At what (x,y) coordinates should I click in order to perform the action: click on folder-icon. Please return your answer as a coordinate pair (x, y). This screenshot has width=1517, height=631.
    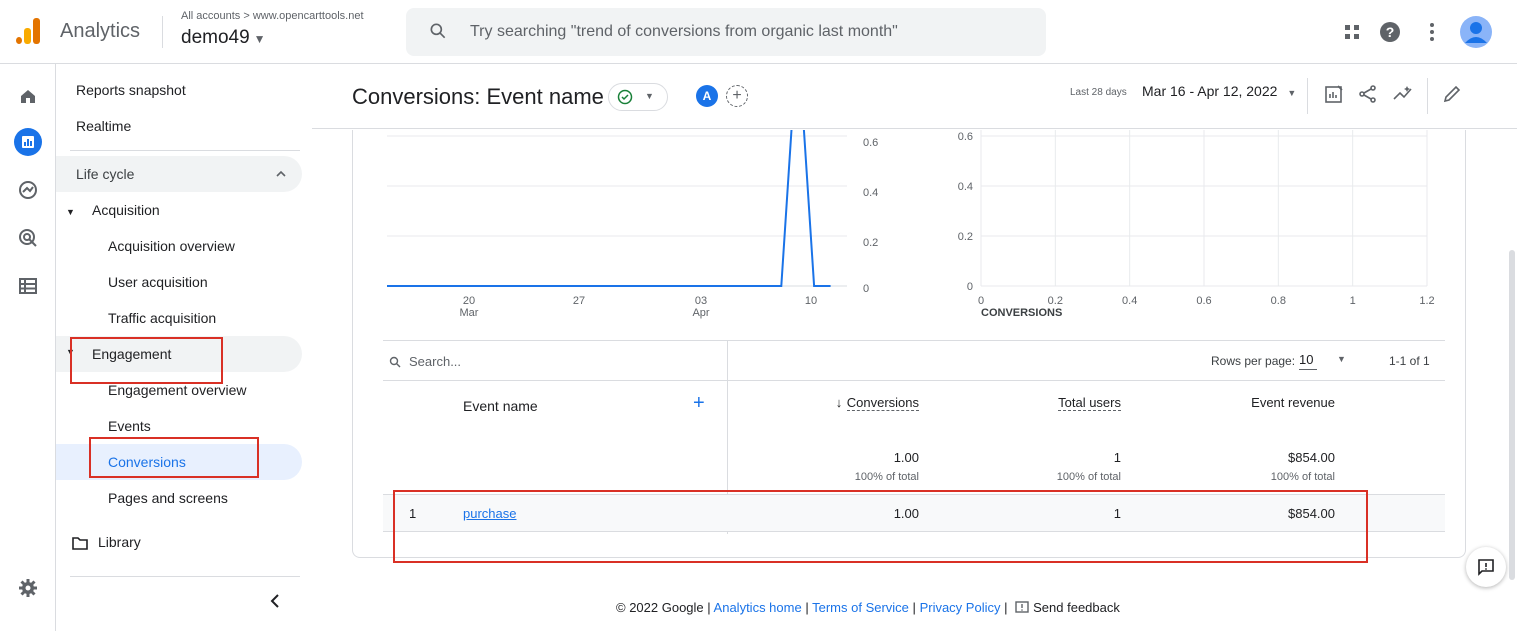
    Looking at the image, I should click on (80, 543).